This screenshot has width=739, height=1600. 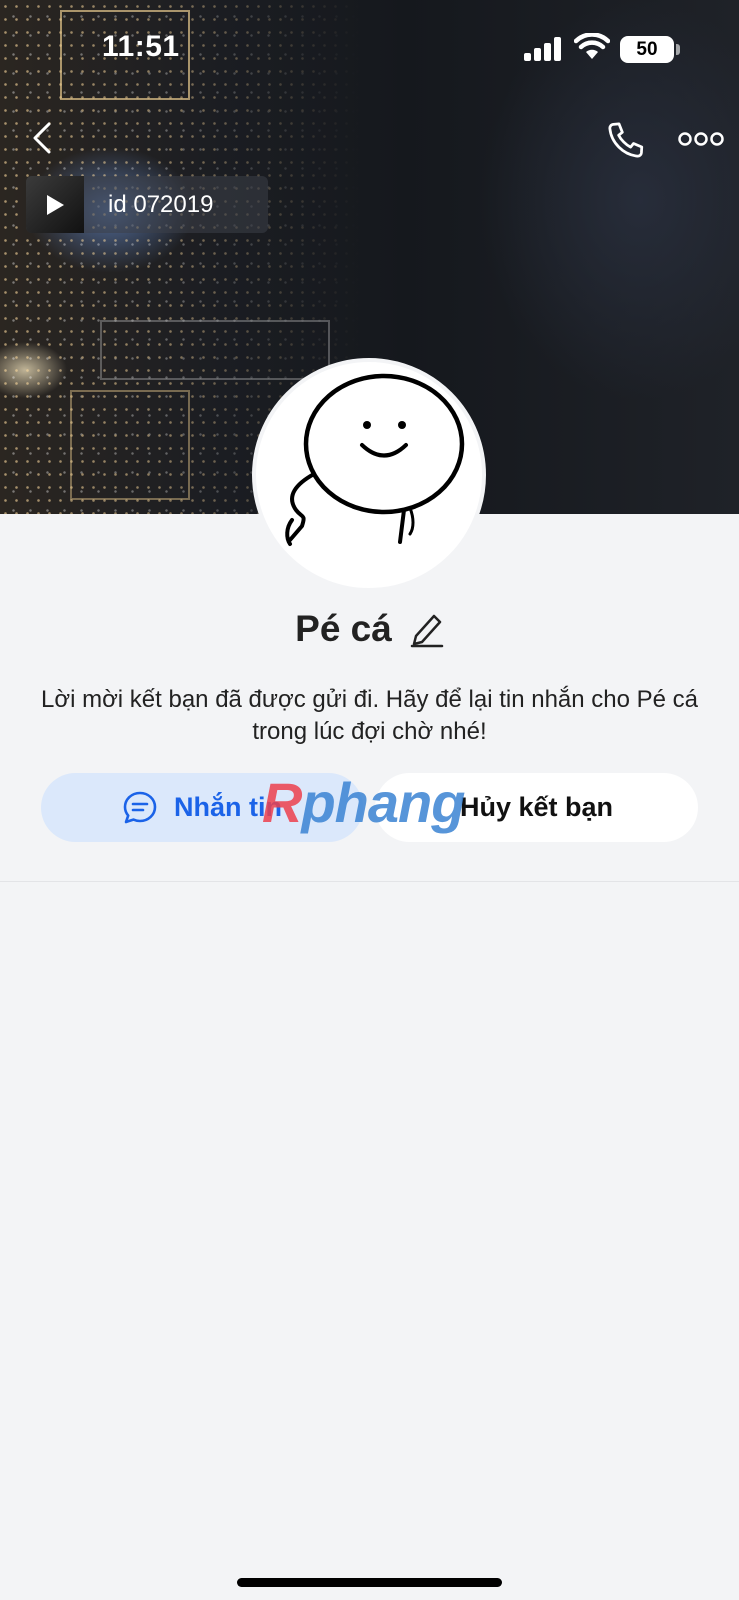 I want to click on profile-music-chip: id 072019, so click(x=147, y=204).